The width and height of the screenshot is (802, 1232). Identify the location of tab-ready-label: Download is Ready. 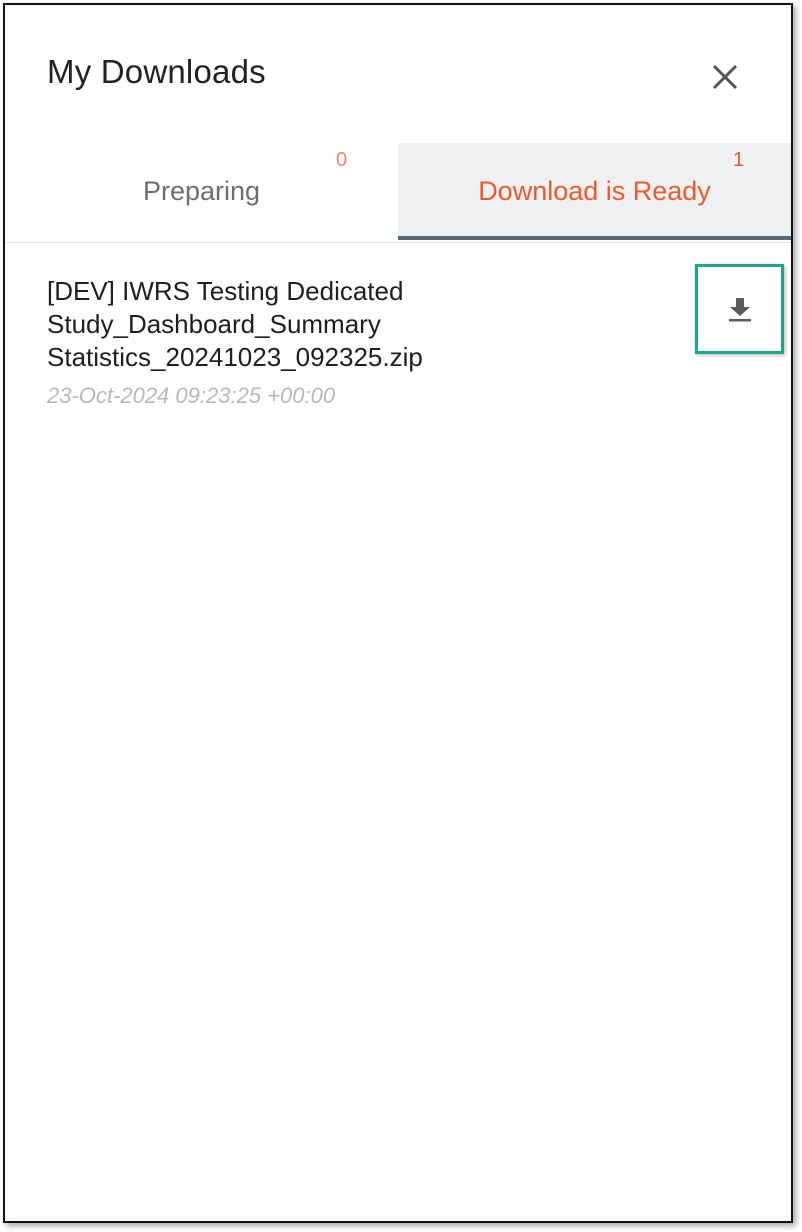
(594, 191).